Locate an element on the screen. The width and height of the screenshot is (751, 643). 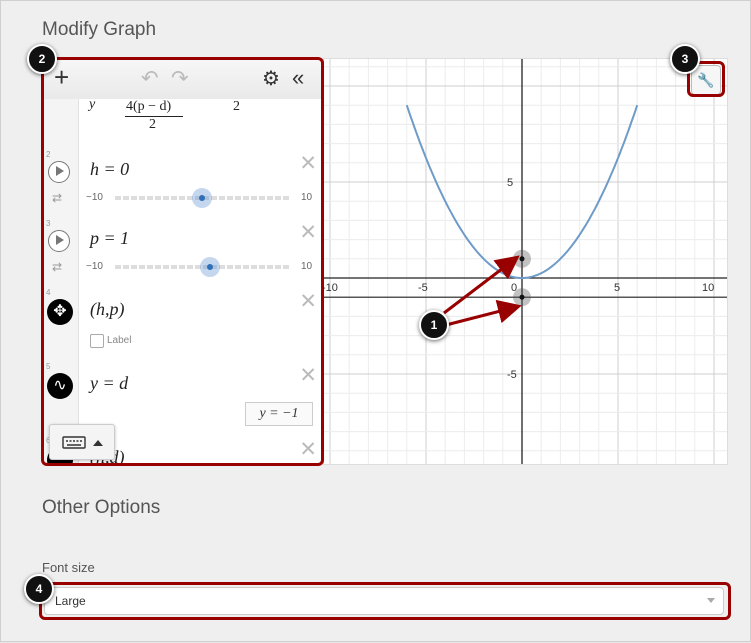
callout-badge-3: 3 is located at coordinates (685, 59).